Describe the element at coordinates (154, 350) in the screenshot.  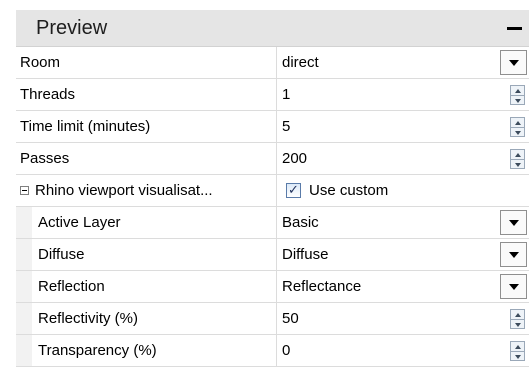
I see `property-label: Transparency (%)` at that location.